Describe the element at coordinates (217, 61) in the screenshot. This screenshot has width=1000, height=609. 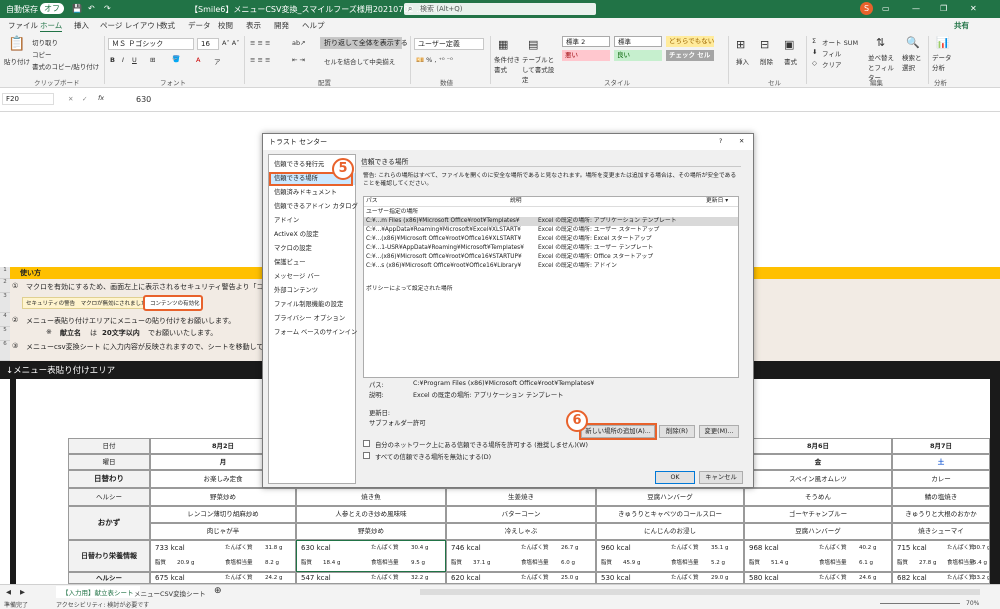
I see `phonetic-icon: ア` at that location.